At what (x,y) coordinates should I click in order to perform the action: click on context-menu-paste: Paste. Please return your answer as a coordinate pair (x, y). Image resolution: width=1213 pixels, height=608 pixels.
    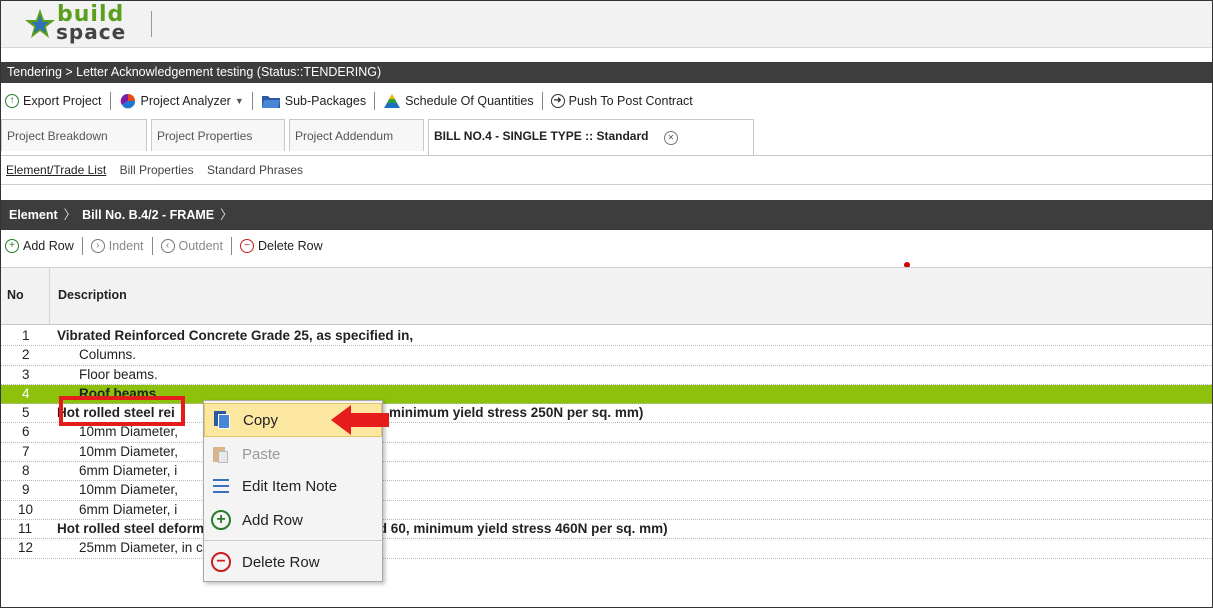
    Looking at the image, I should click on (293, 454).